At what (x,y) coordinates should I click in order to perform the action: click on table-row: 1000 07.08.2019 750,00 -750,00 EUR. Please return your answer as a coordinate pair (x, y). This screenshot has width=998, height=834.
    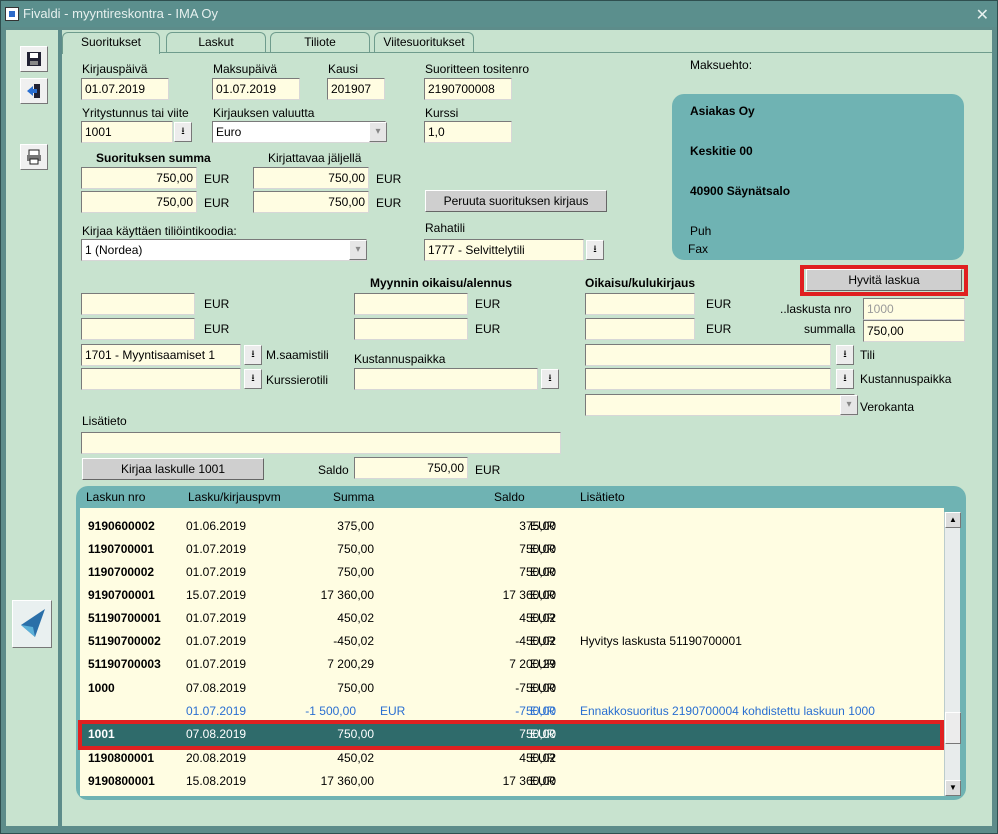
    Looking at the image, I should click on (512, 688).